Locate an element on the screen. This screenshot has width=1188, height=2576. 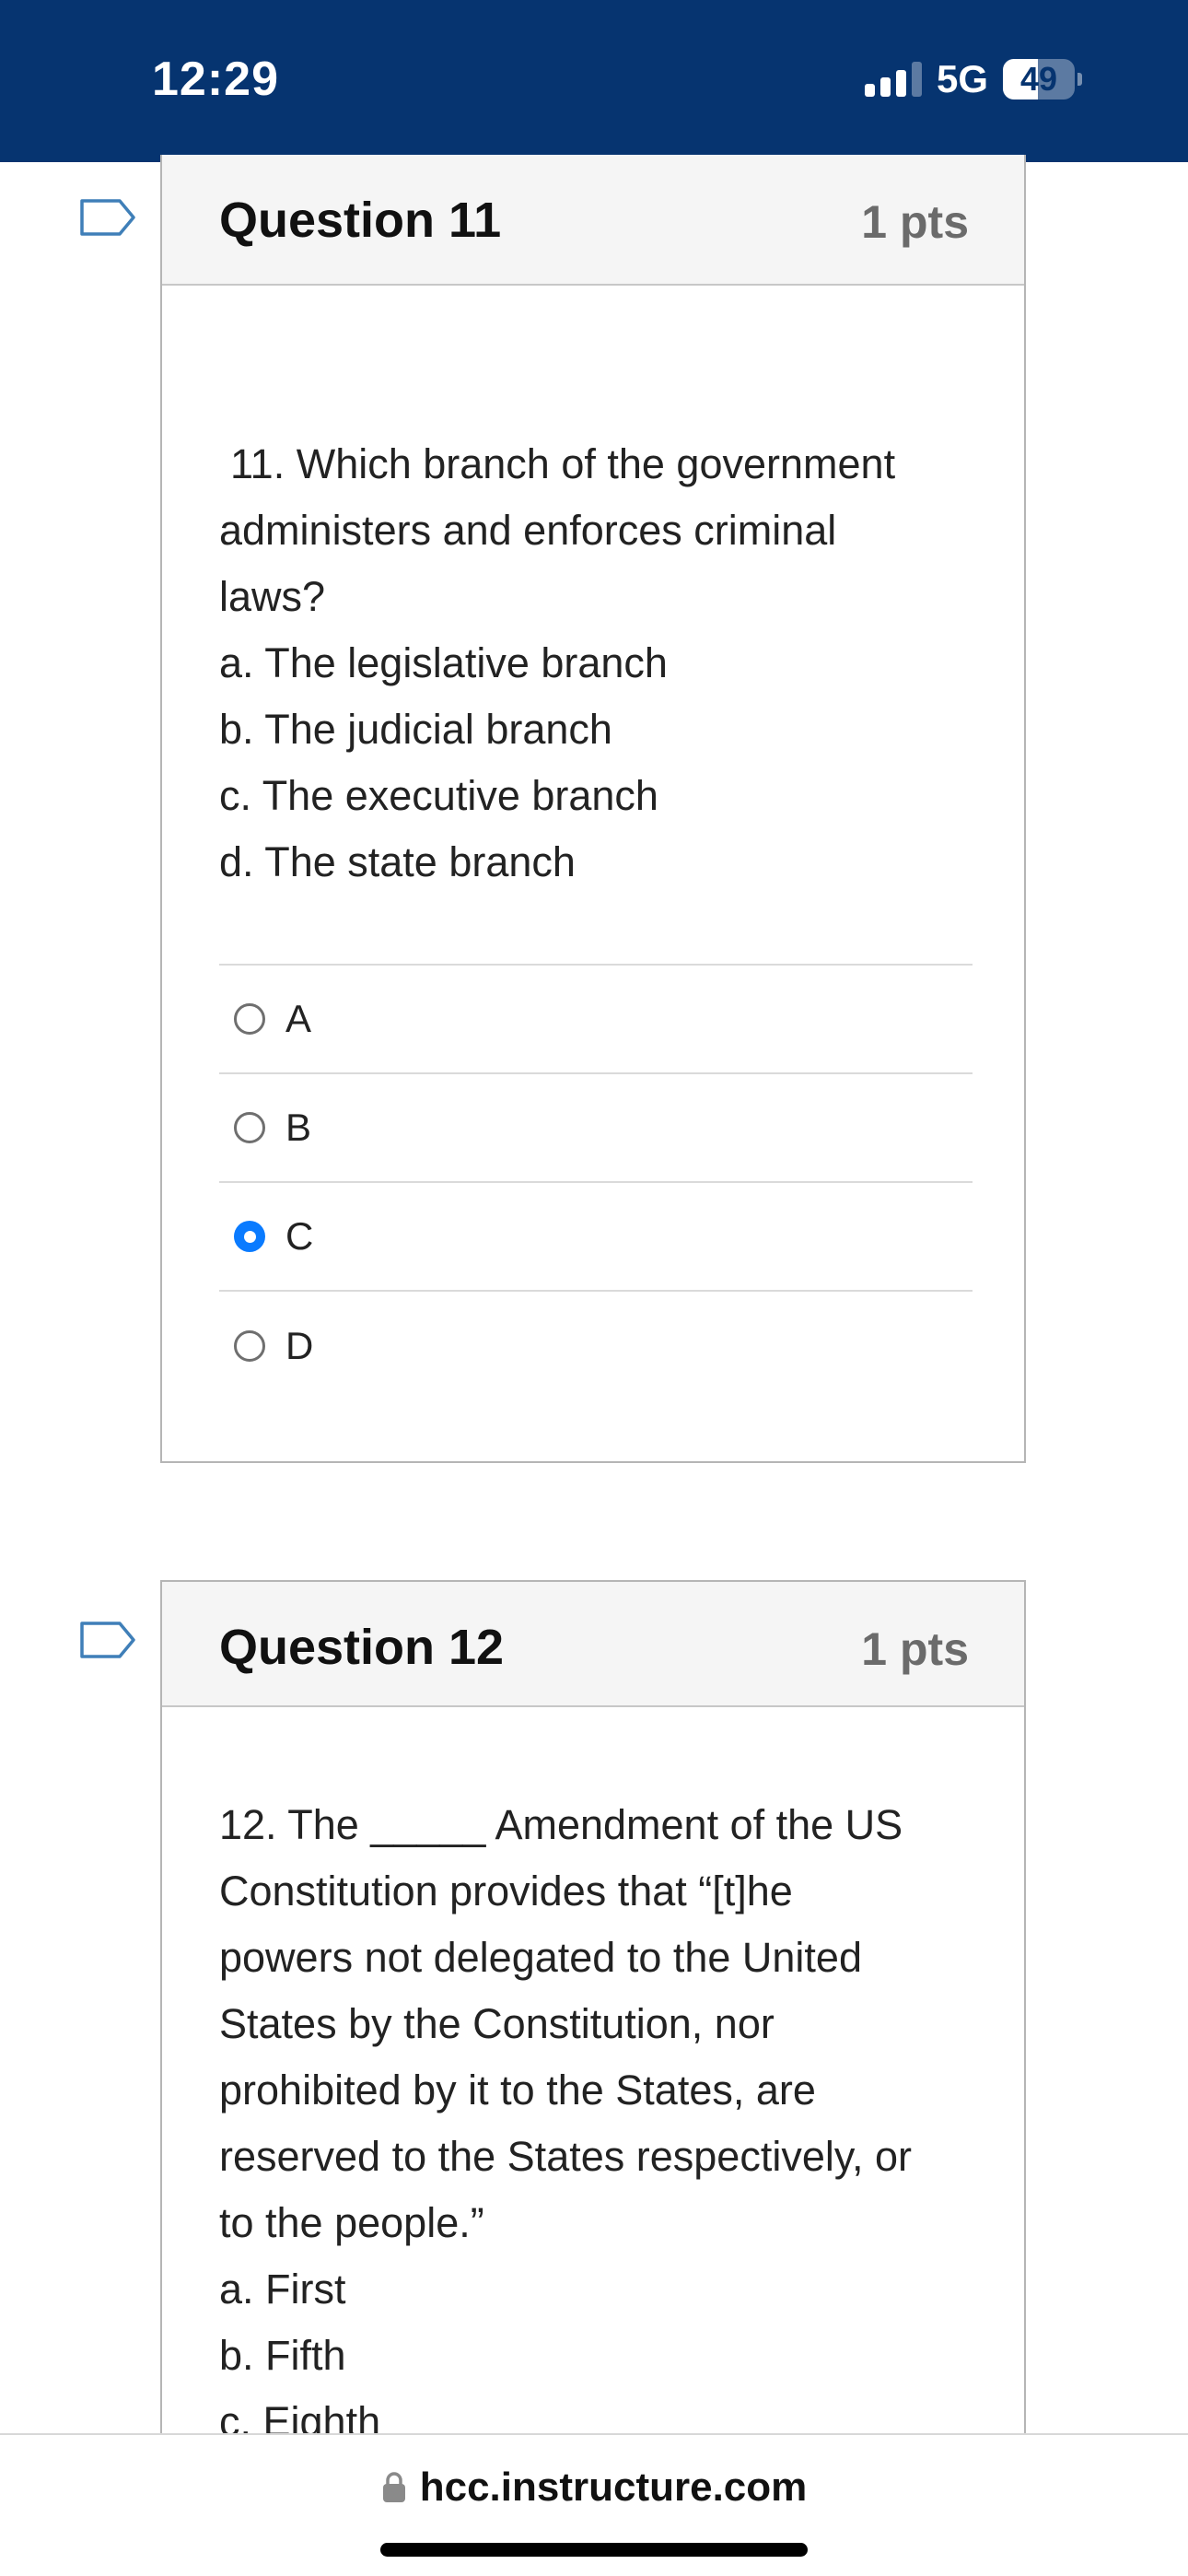
question-title: Question 12 is located at coordinates (362, 1648).